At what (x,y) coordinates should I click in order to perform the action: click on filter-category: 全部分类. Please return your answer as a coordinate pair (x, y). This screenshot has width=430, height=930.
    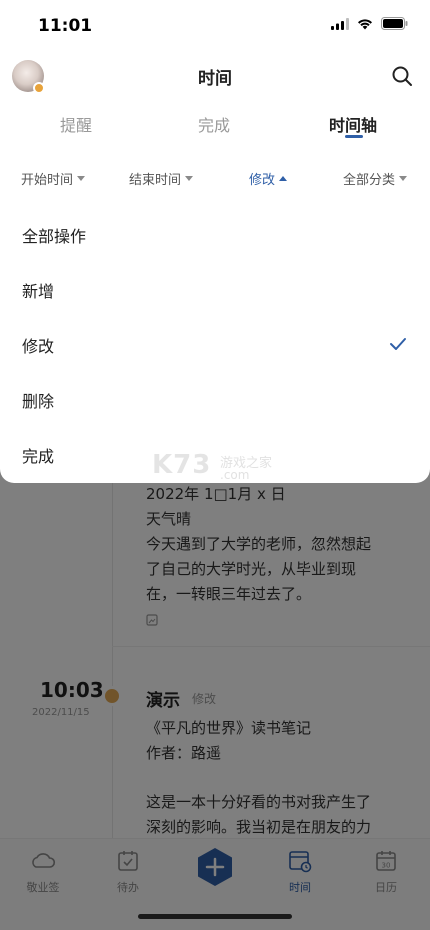
    Looking at the image, I should click on (375, 178).